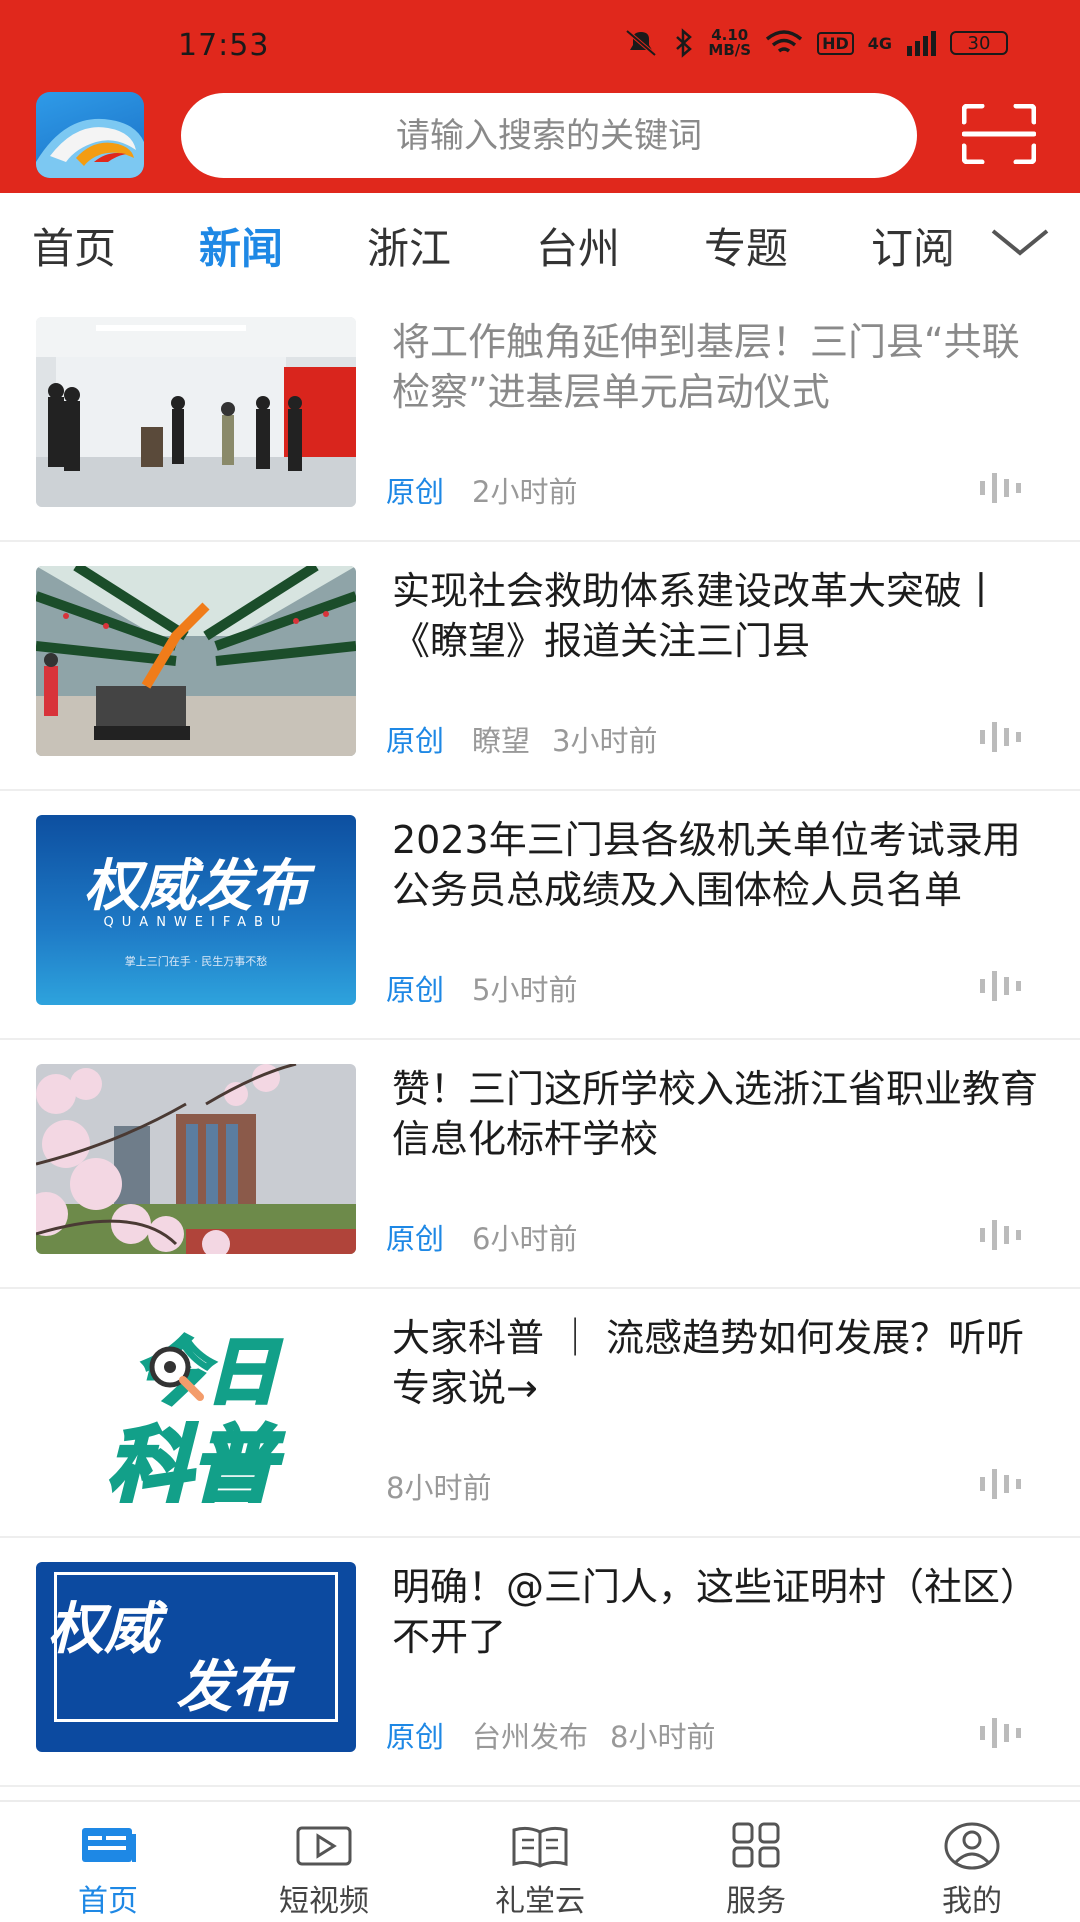 The image size is (1080, 1922). I want to click on news-thumbnail: 权威发布 QUANWEIFABU 掌上三门在手 · 民生万事不愁, so click(196, 910).